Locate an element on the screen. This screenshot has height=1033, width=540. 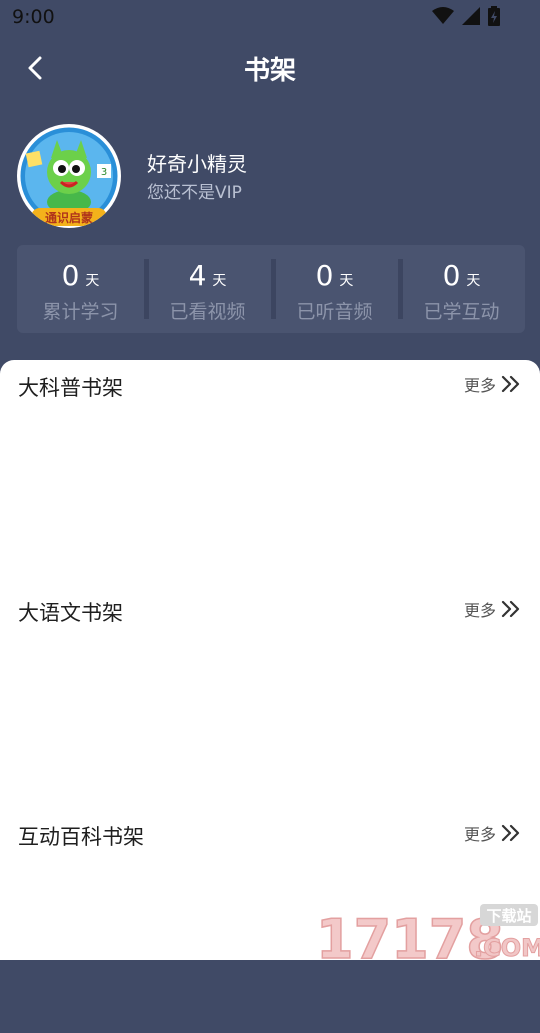
top-bar: 书架 is located at coordinates (270, 68).